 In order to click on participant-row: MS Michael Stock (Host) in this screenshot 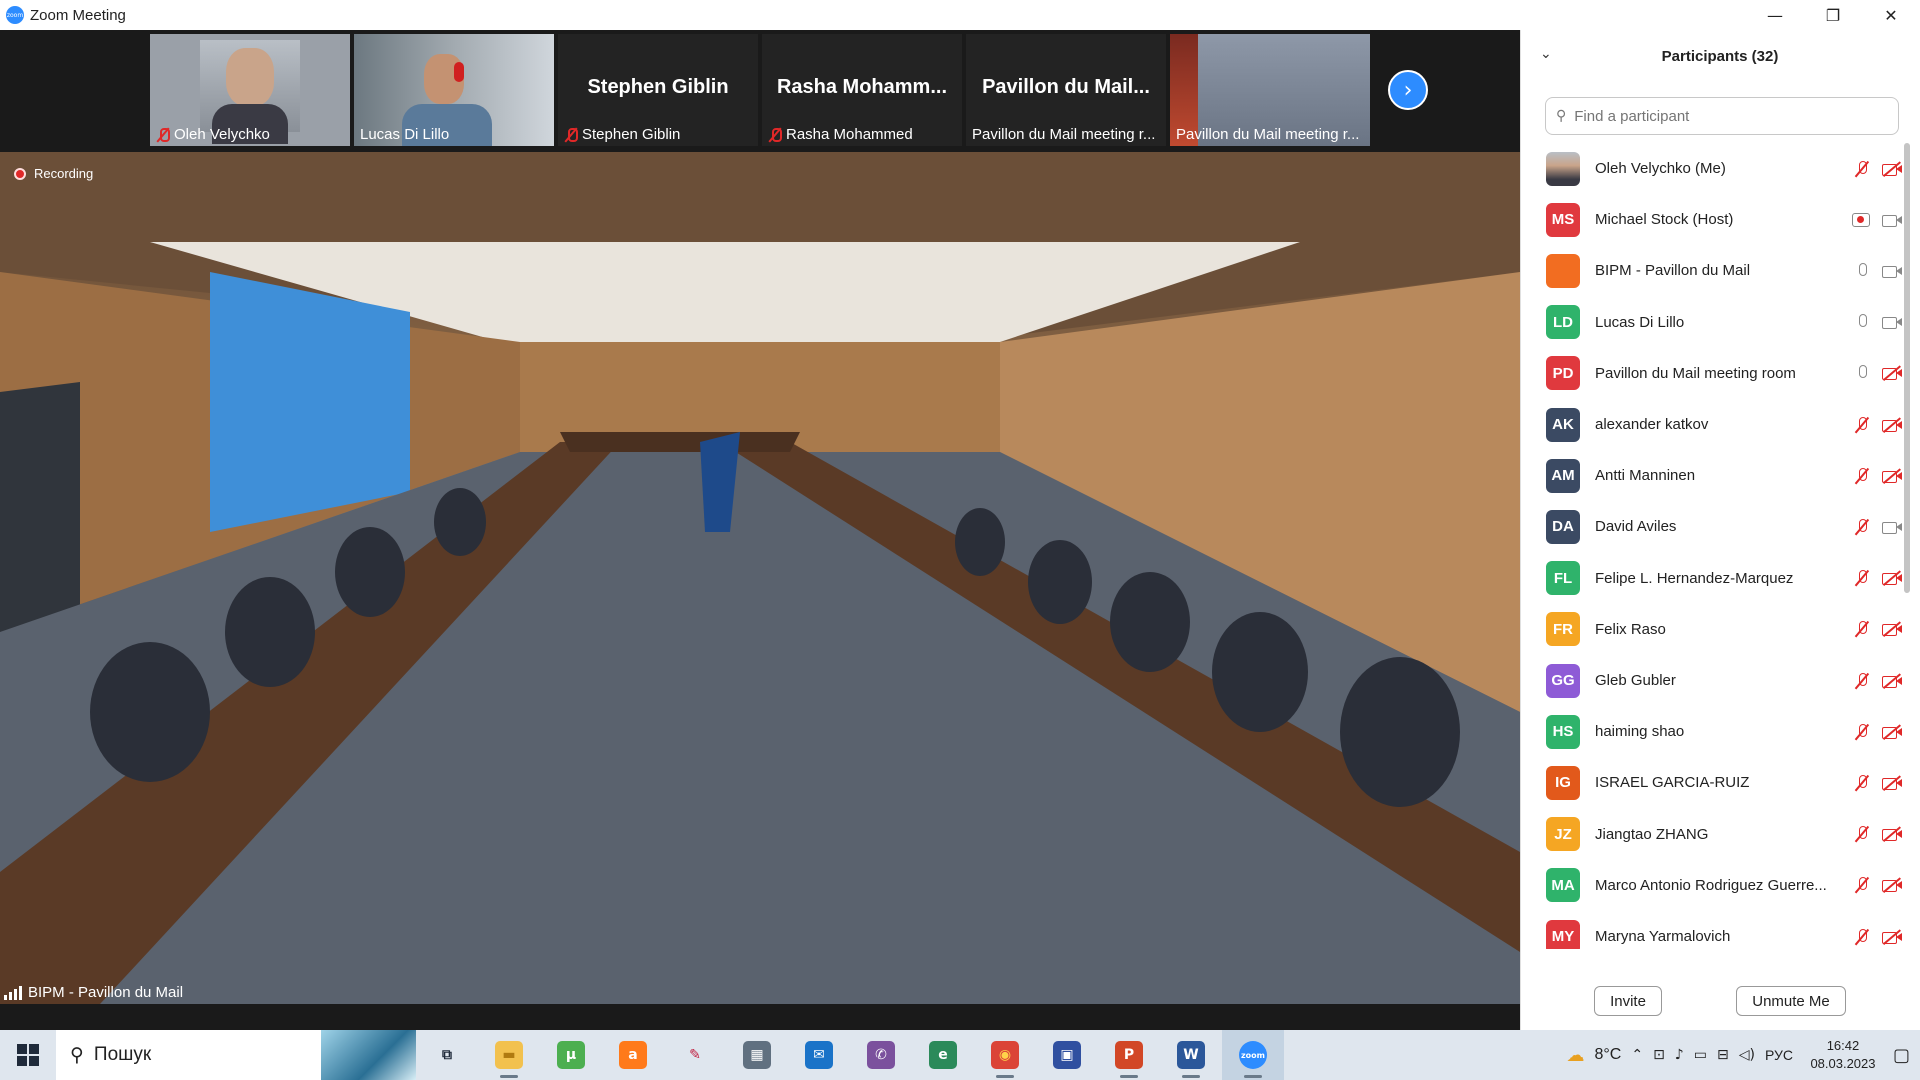, I will do `click(1716, 219)`.